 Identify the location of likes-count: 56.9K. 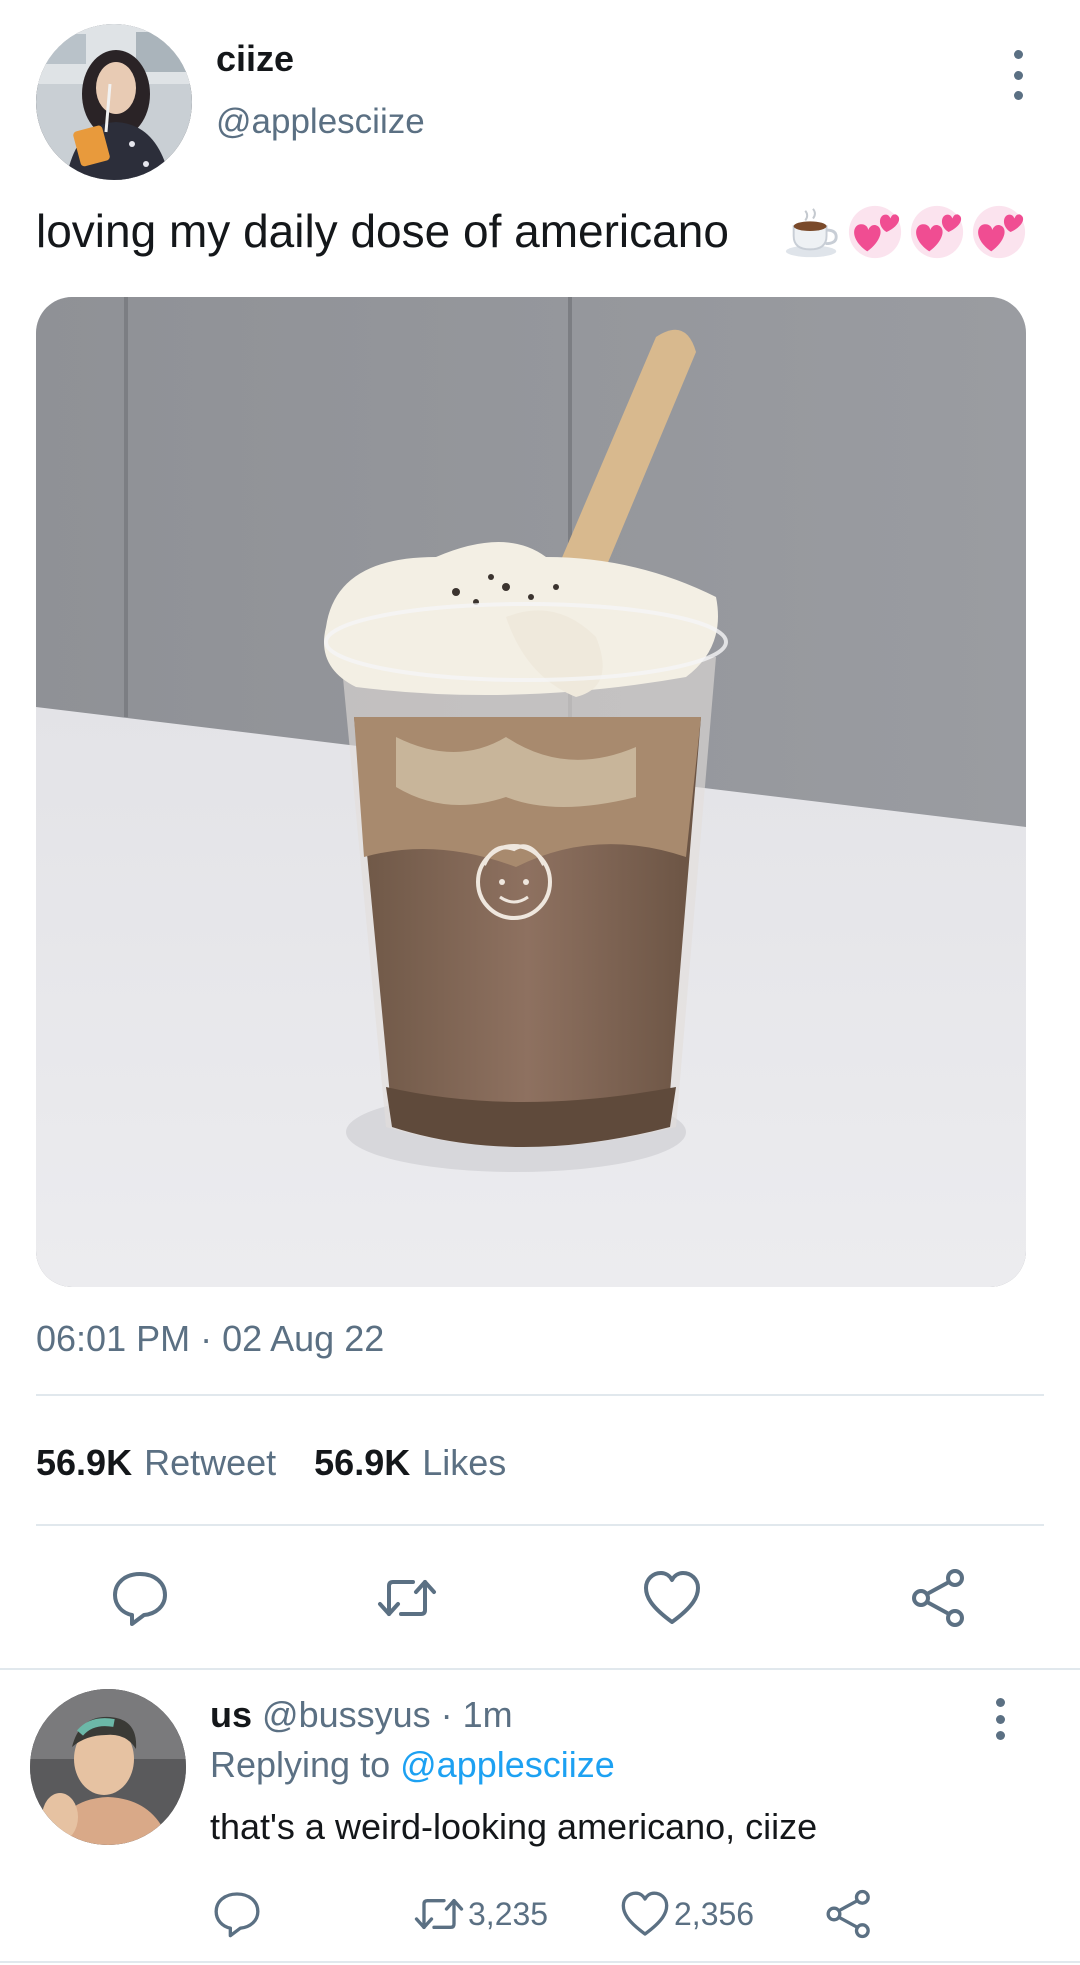
(362, 1463).